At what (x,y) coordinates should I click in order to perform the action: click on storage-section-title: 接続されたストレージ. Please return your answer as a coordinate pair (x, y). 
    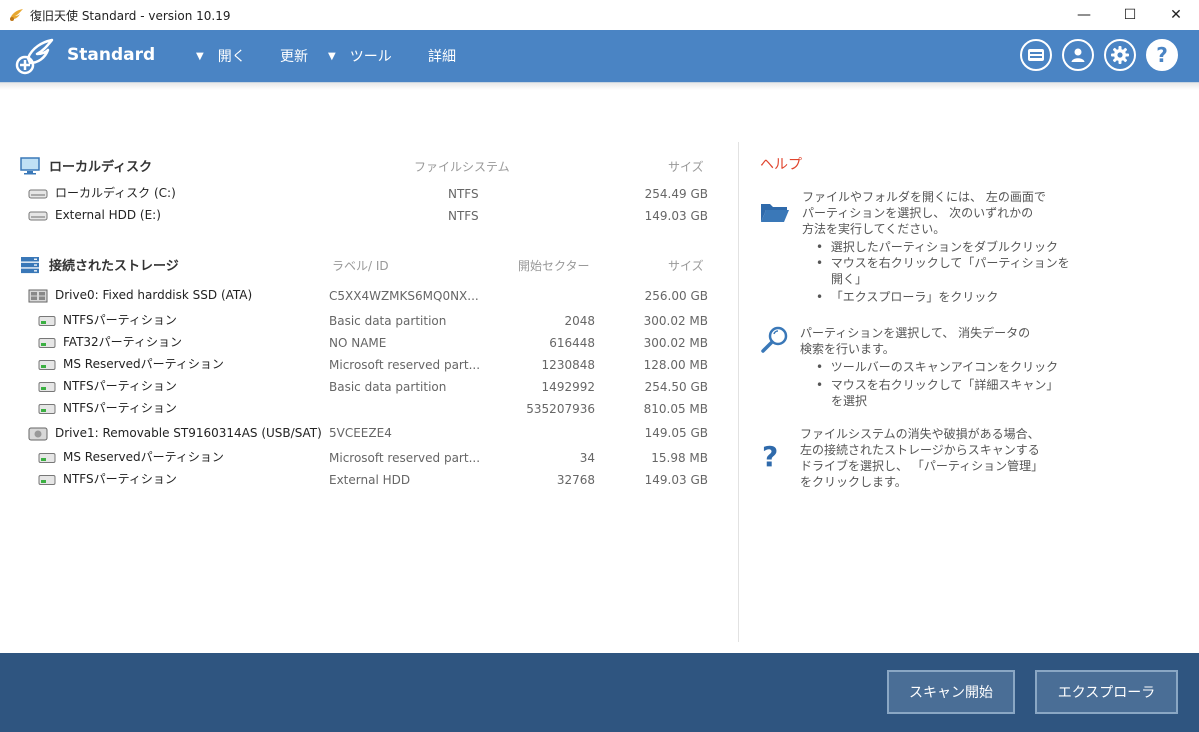
    Looking at the image, I should click on (99, 264).